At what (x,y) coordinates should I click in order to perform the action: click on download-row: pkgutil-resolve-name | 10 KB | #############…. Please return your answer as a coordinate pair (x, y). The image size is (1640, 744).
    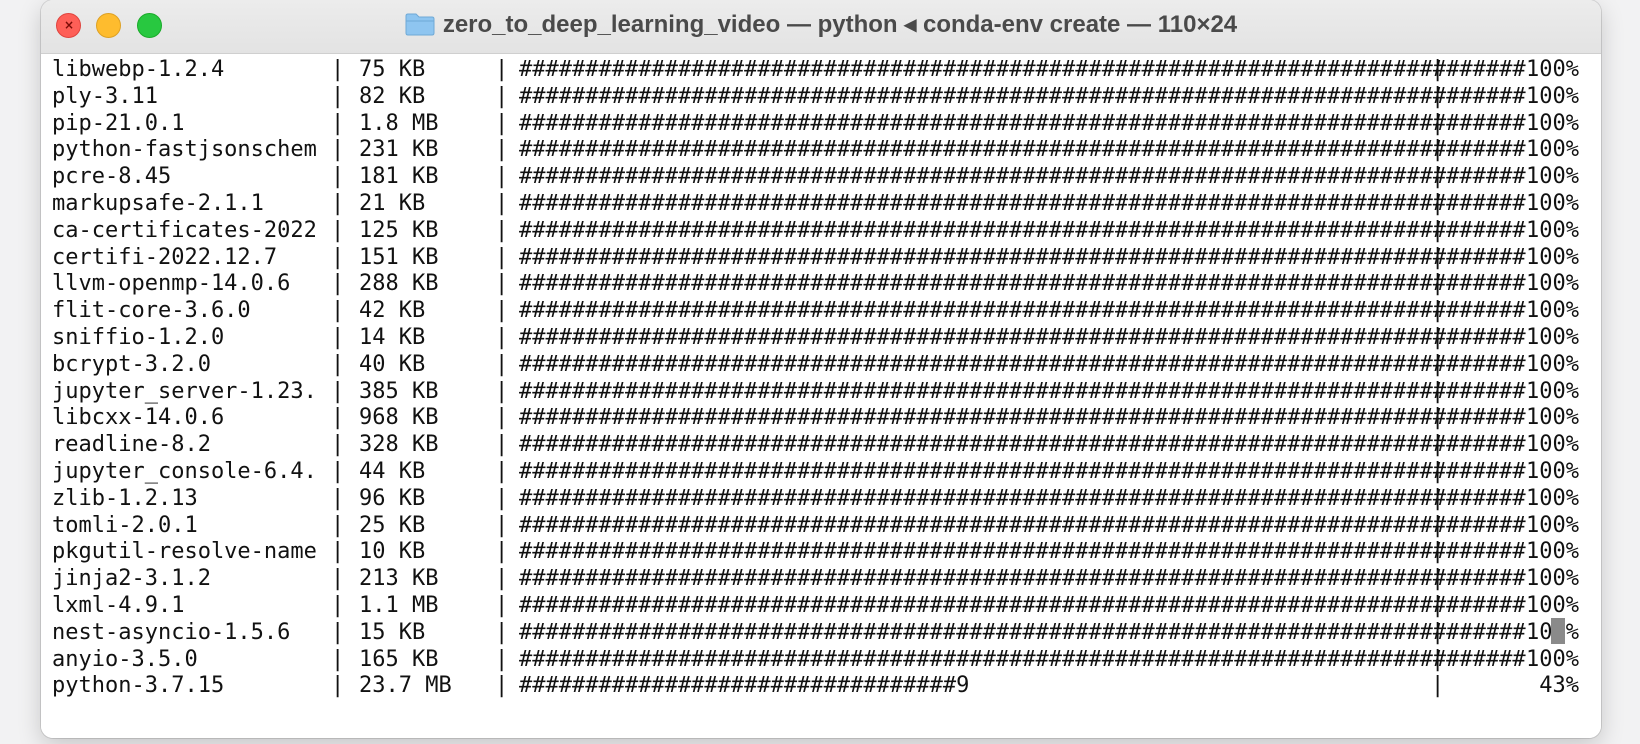
    Looking at the image, I should click on (821, 552).